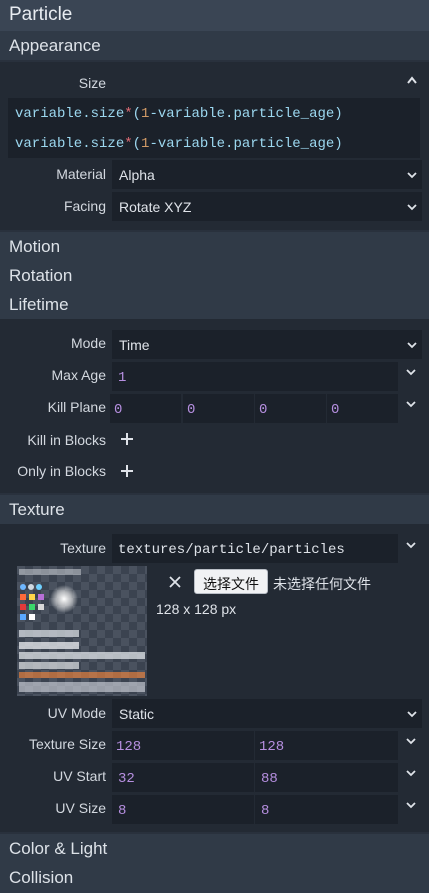  What do you see at coordinates (191, 410) in the screenshot?
I see `kill-plane-value-b: 0` at bounding box center [191, 410].